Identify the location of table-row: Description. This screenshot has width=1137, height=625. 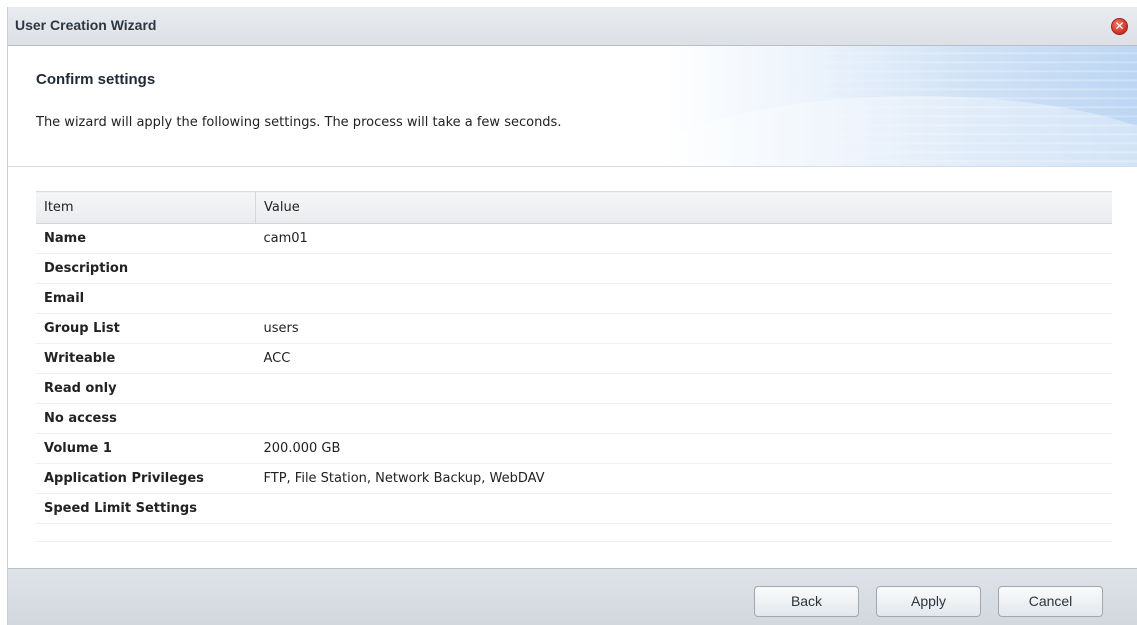
(574, 268).